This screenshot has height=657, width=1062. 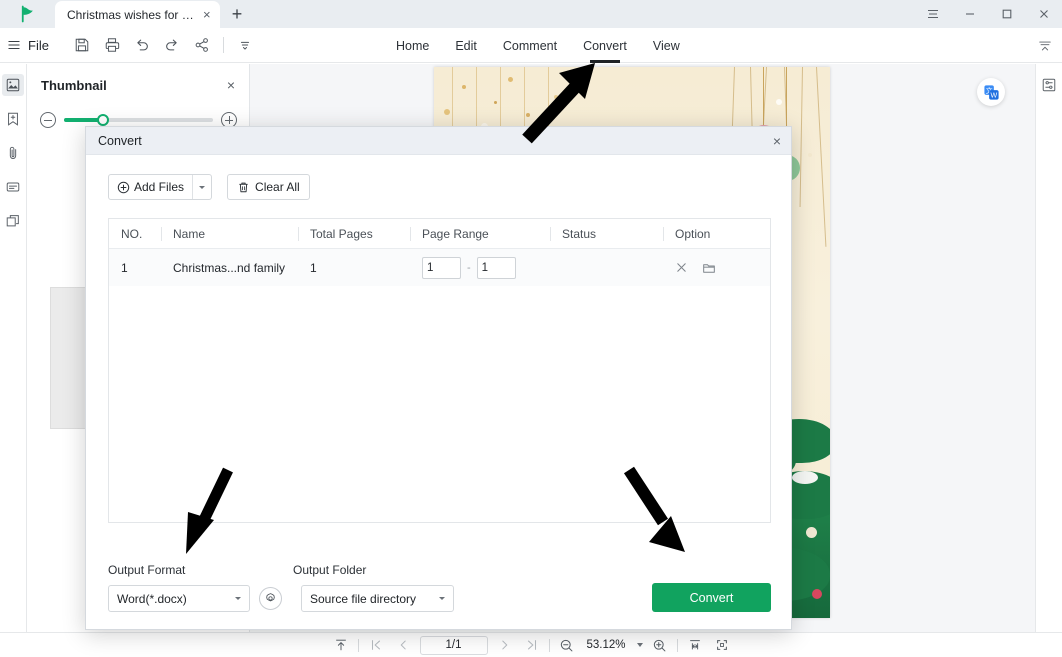 What do you see at coordinates (605, 45) in the screenshot?
I see `tab-convert: Convert` at bounding box center [605, 45].